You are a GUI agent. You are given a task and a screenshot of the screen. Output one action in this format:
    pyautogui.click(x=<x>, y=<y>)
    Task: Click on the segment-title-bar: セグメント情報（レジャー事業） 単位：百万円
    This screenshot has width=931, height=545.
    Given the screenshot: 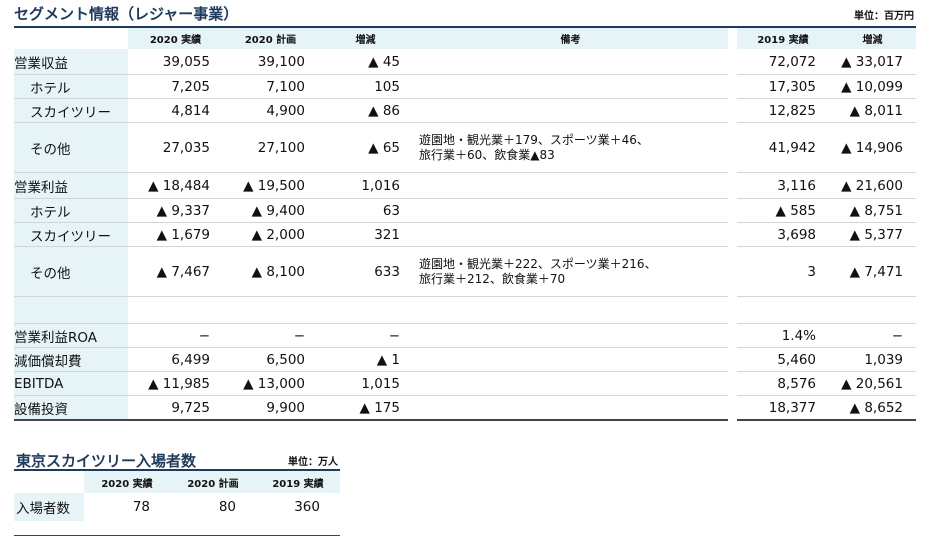 What is the action you would take?
    pyautogui.click(x=465, y=14)
    